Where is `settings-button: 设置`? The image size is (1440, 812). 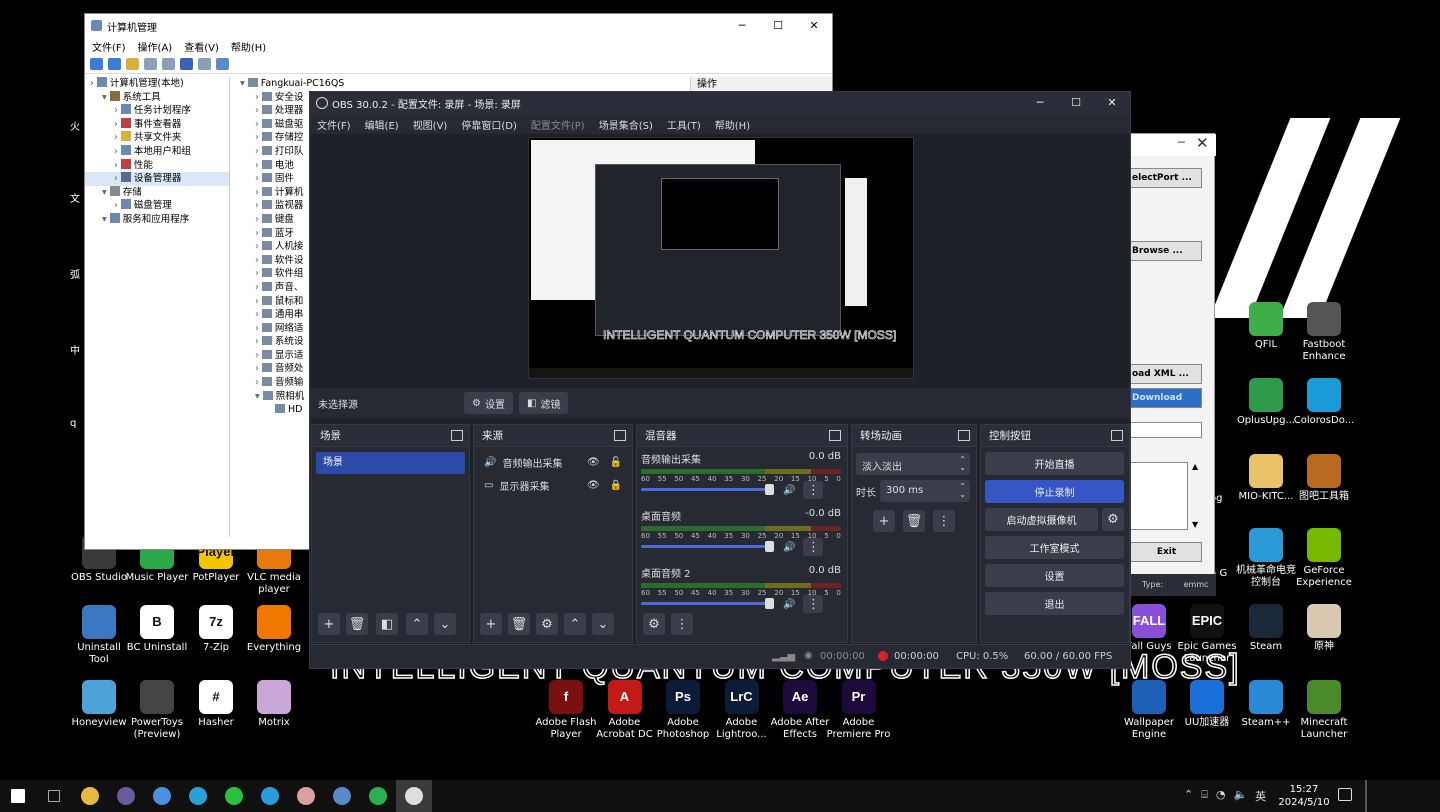
settings-button: 设置 is located at coordinates (1054, 575).